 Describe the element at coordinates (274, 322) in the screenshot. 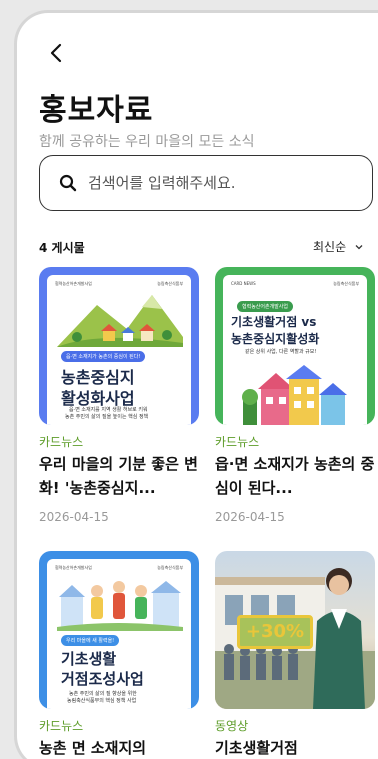

I see `thumb-headline: 기초생활거점 vs` at that location.